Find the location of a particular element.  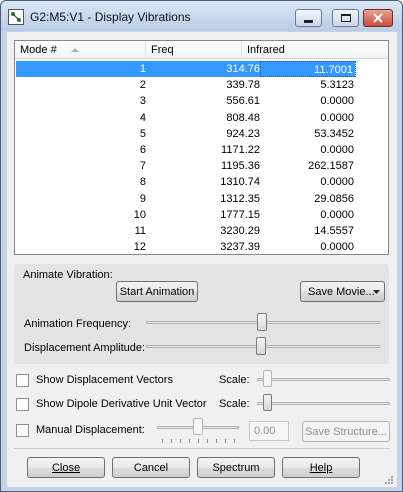

mode-cell: 4 is located at coordinates (142, 117).